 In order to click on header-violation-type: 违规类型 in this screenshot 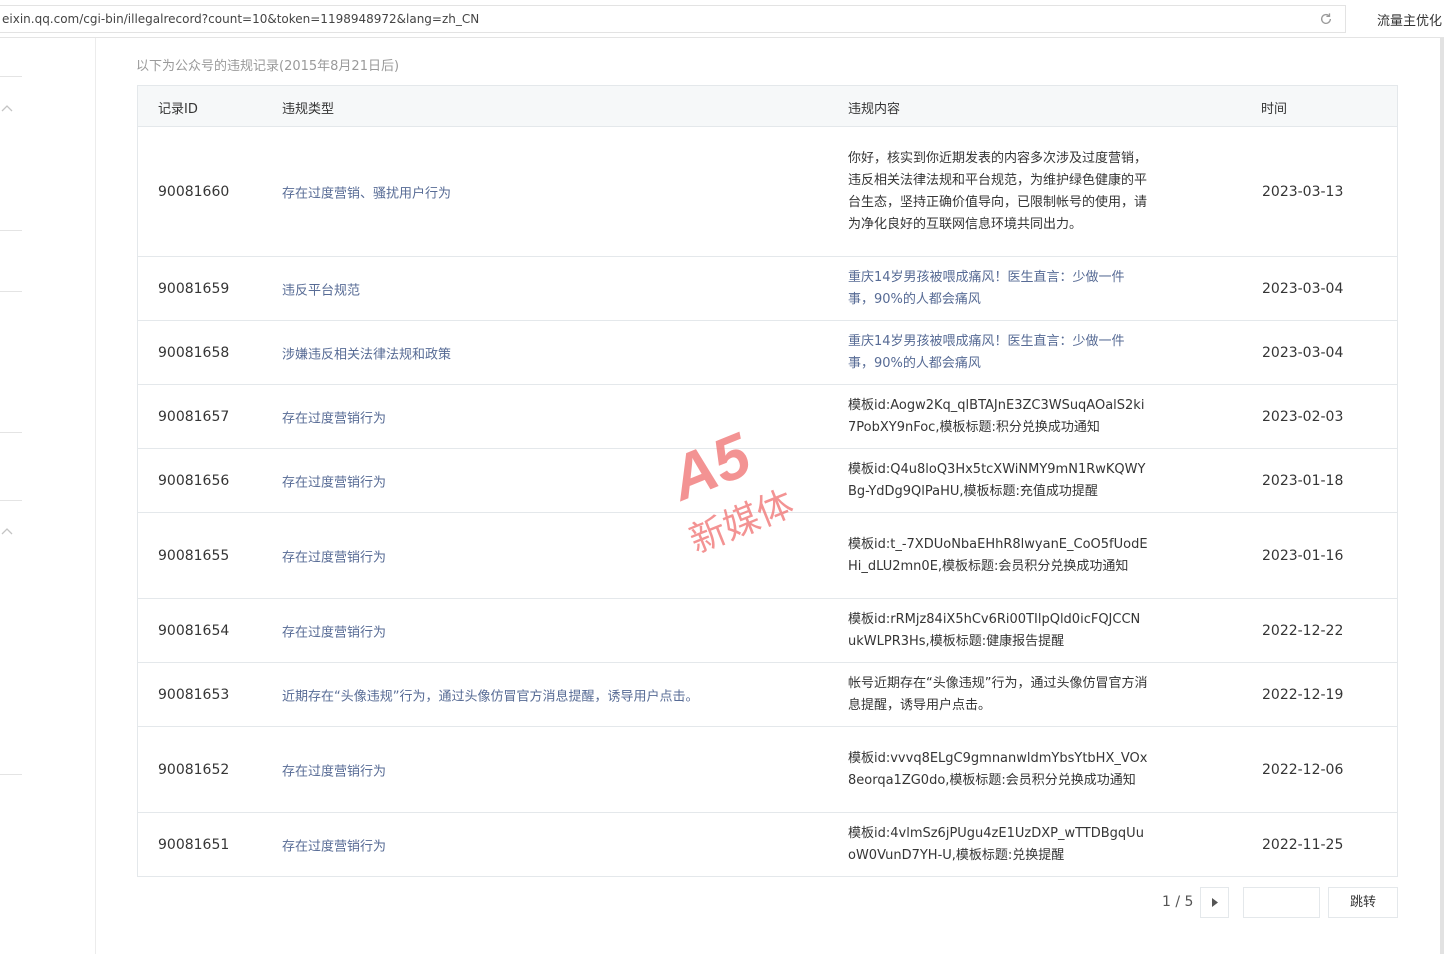, I will do `click(308, 109)`.